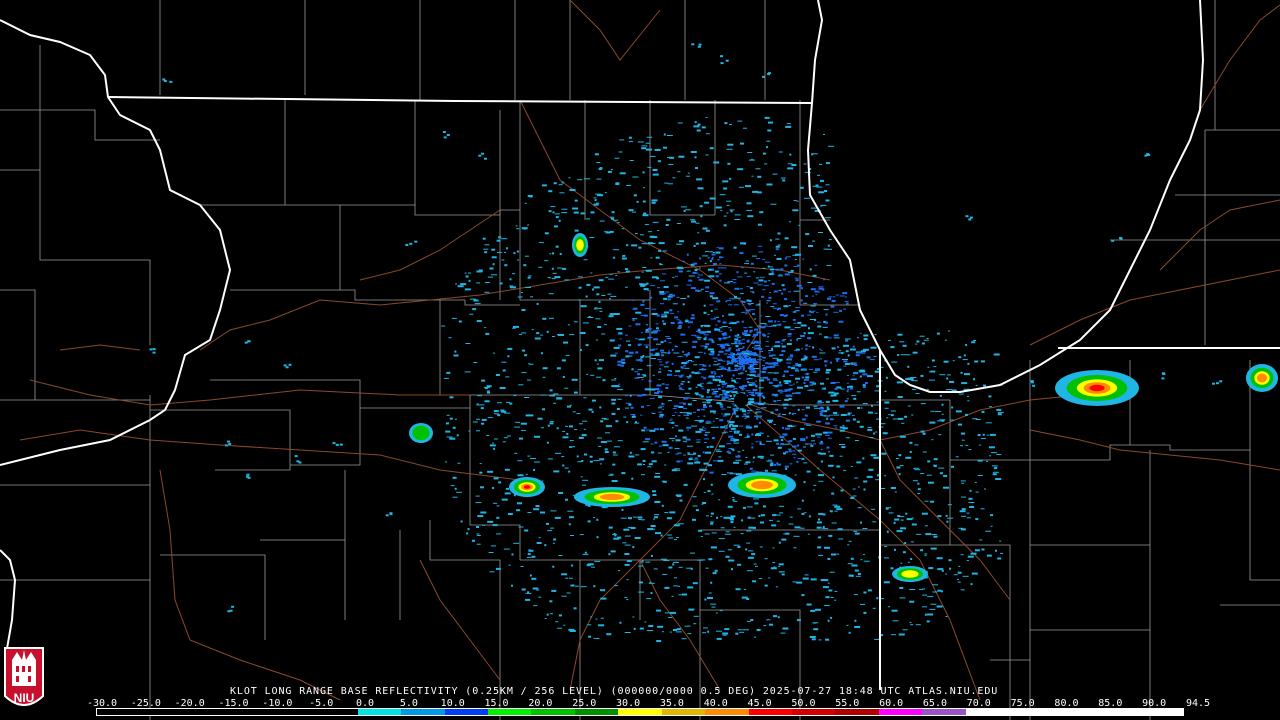 Image resolution: width=1280 pixels, height=720 pixels. I want to click on colorbar-segment, so click(1031, 712).